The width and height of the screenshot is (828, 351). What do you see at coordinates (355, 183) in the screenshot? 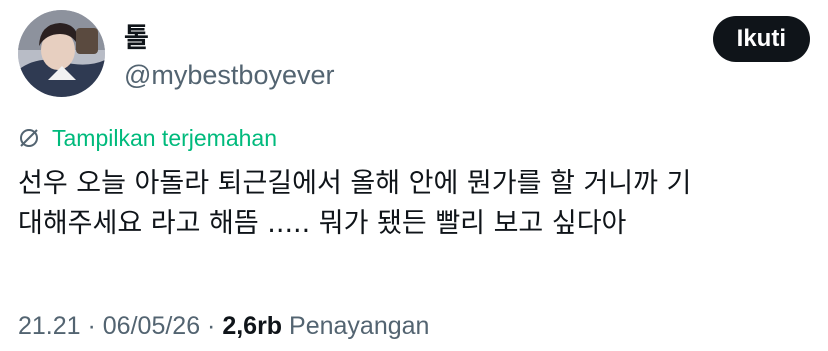
I see `tweet-text-line: 선우 오늘 아돌라 퇴근길에서 올해 안에 뭔가를 할 거니까 기` at bounding box center [355, 183].